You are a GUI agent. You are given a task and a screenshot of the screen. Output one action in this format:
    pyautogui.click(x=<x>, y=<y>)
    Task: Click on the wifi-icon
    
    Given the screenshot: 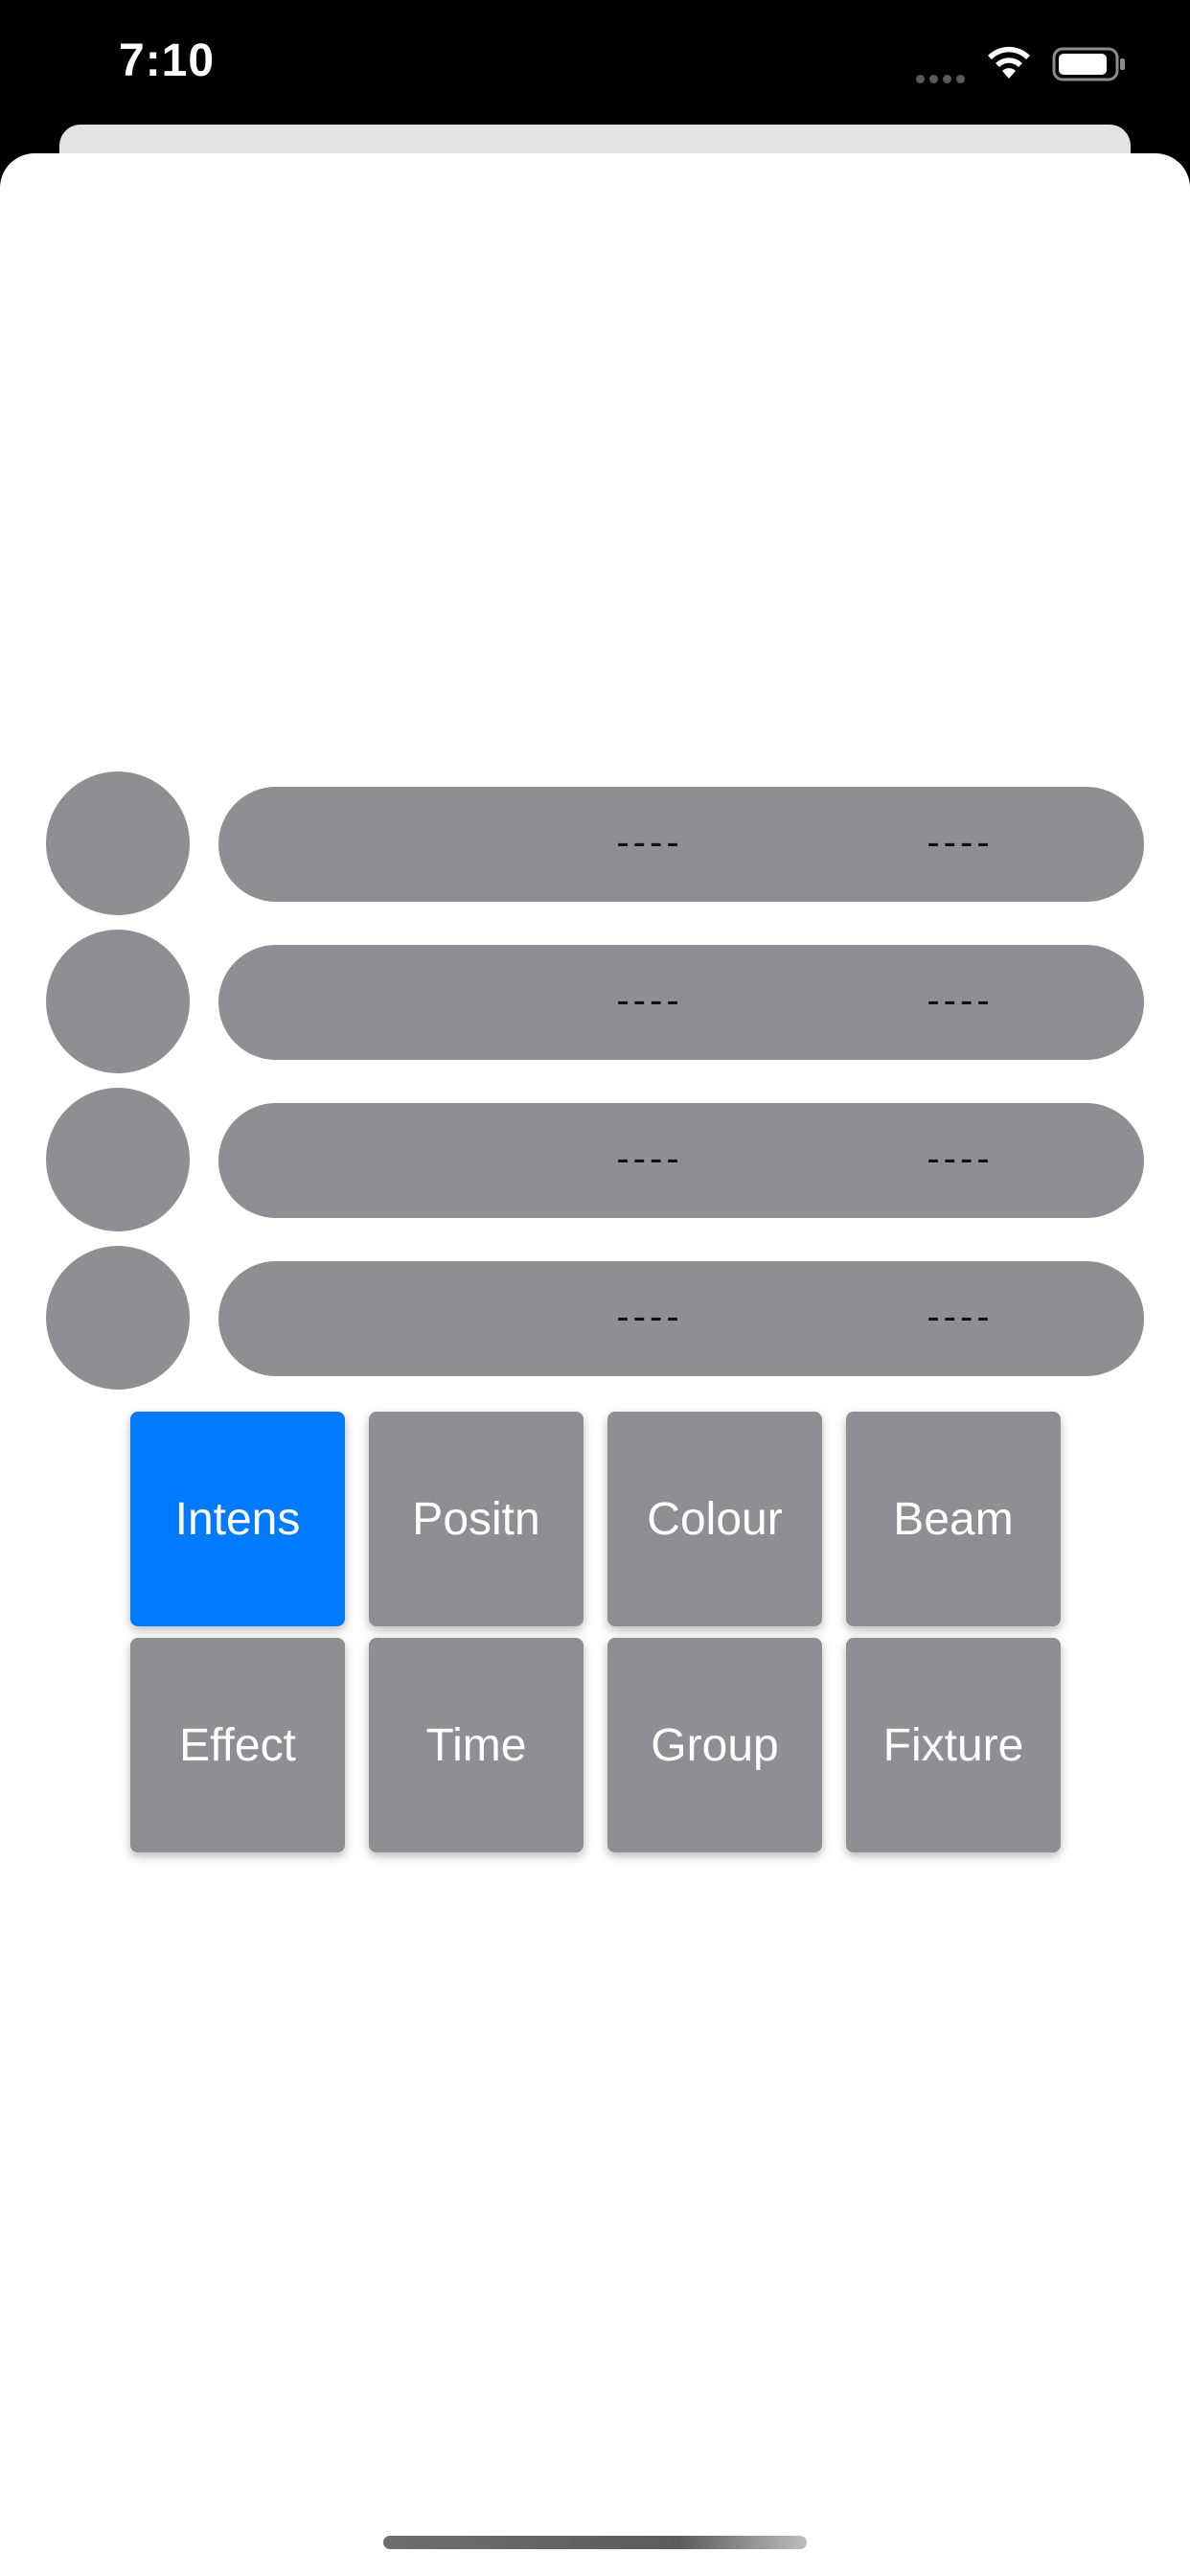 What is the action you would take?
    pyautogui.click(x=1009, y=63)
    